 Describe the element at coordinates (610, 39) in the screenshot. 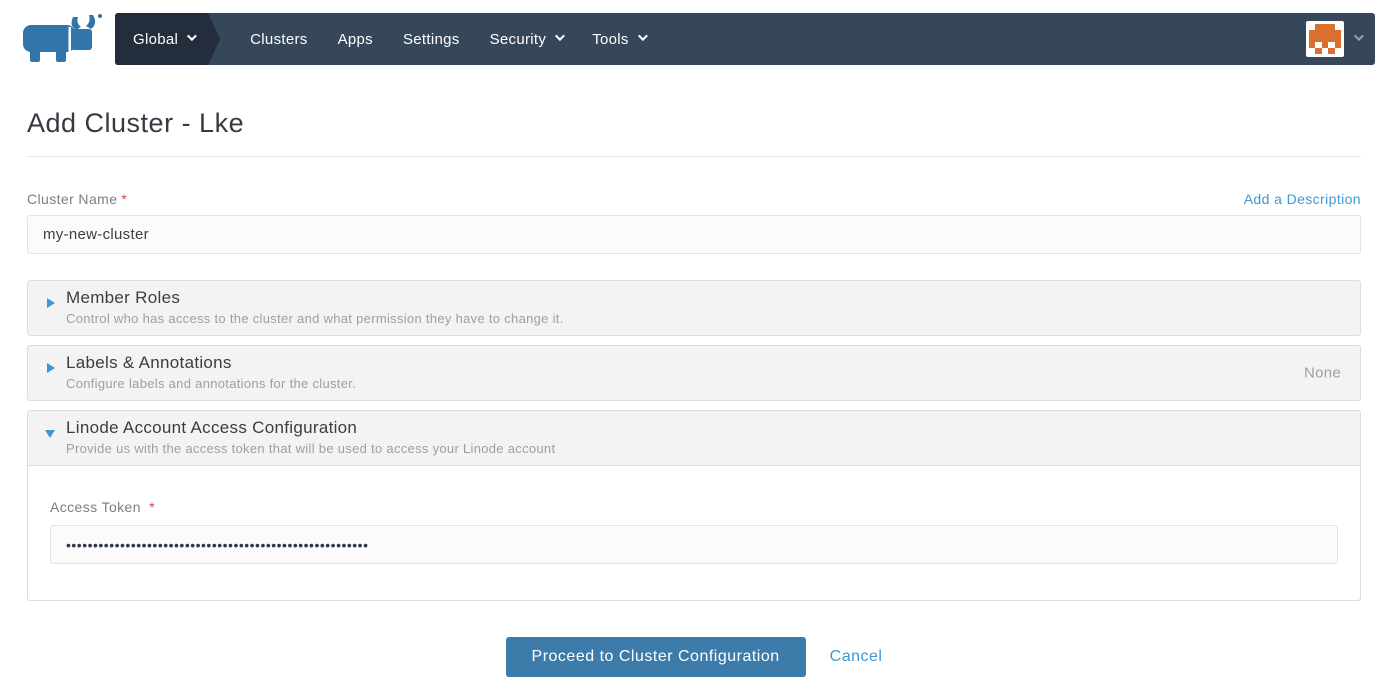

I see `nav-item-label: Tools` at that location.